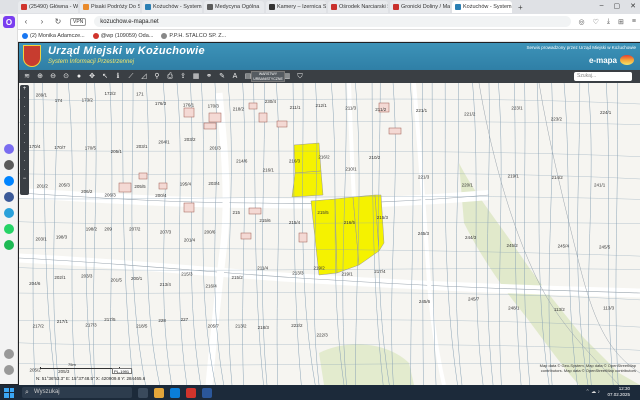 Image resolution: width=640 pixels, height=400 pixels. What do you see at coordinates (424, 233) in the screenshot?
I see `parcel-label: 245/3` at bounding box center [424, 233].